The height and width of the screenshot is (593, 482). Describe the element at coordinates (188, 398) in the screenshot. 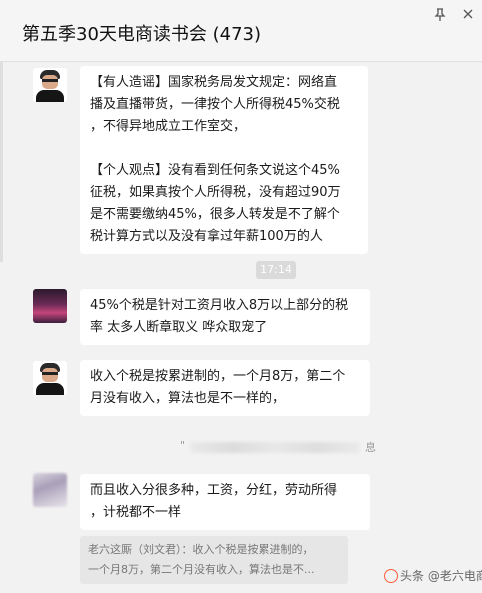

I see `message-text: 月没有收入，算法也是不一样的，` at that location.